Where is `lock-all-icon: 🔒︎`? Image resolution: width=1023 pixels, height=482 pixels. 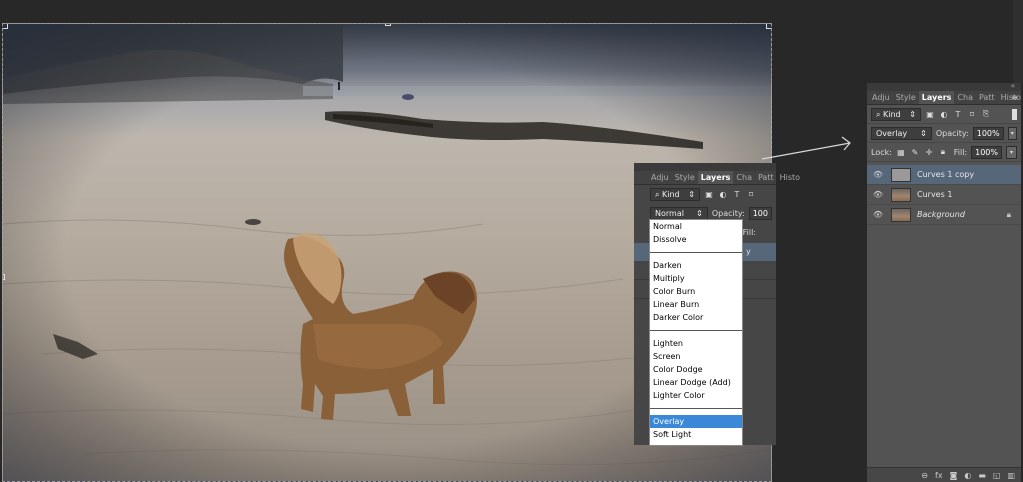 lock-all-icon: 🔒︎ is located at coordinates (943, 152).